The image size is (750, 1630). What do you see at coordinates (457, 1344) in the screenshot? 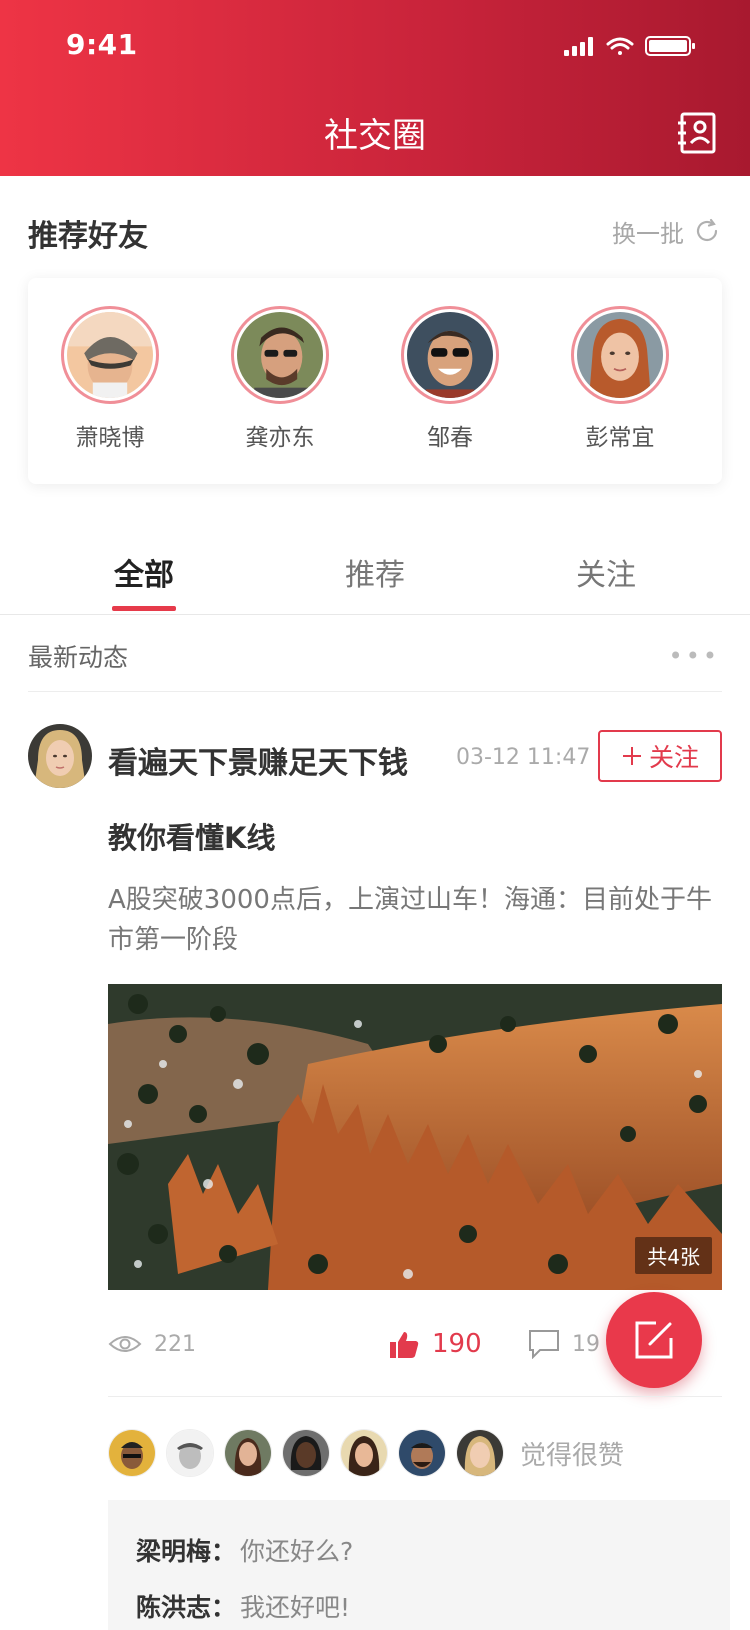
I see `likes-count: 190` at bounding box center [457, 1344].